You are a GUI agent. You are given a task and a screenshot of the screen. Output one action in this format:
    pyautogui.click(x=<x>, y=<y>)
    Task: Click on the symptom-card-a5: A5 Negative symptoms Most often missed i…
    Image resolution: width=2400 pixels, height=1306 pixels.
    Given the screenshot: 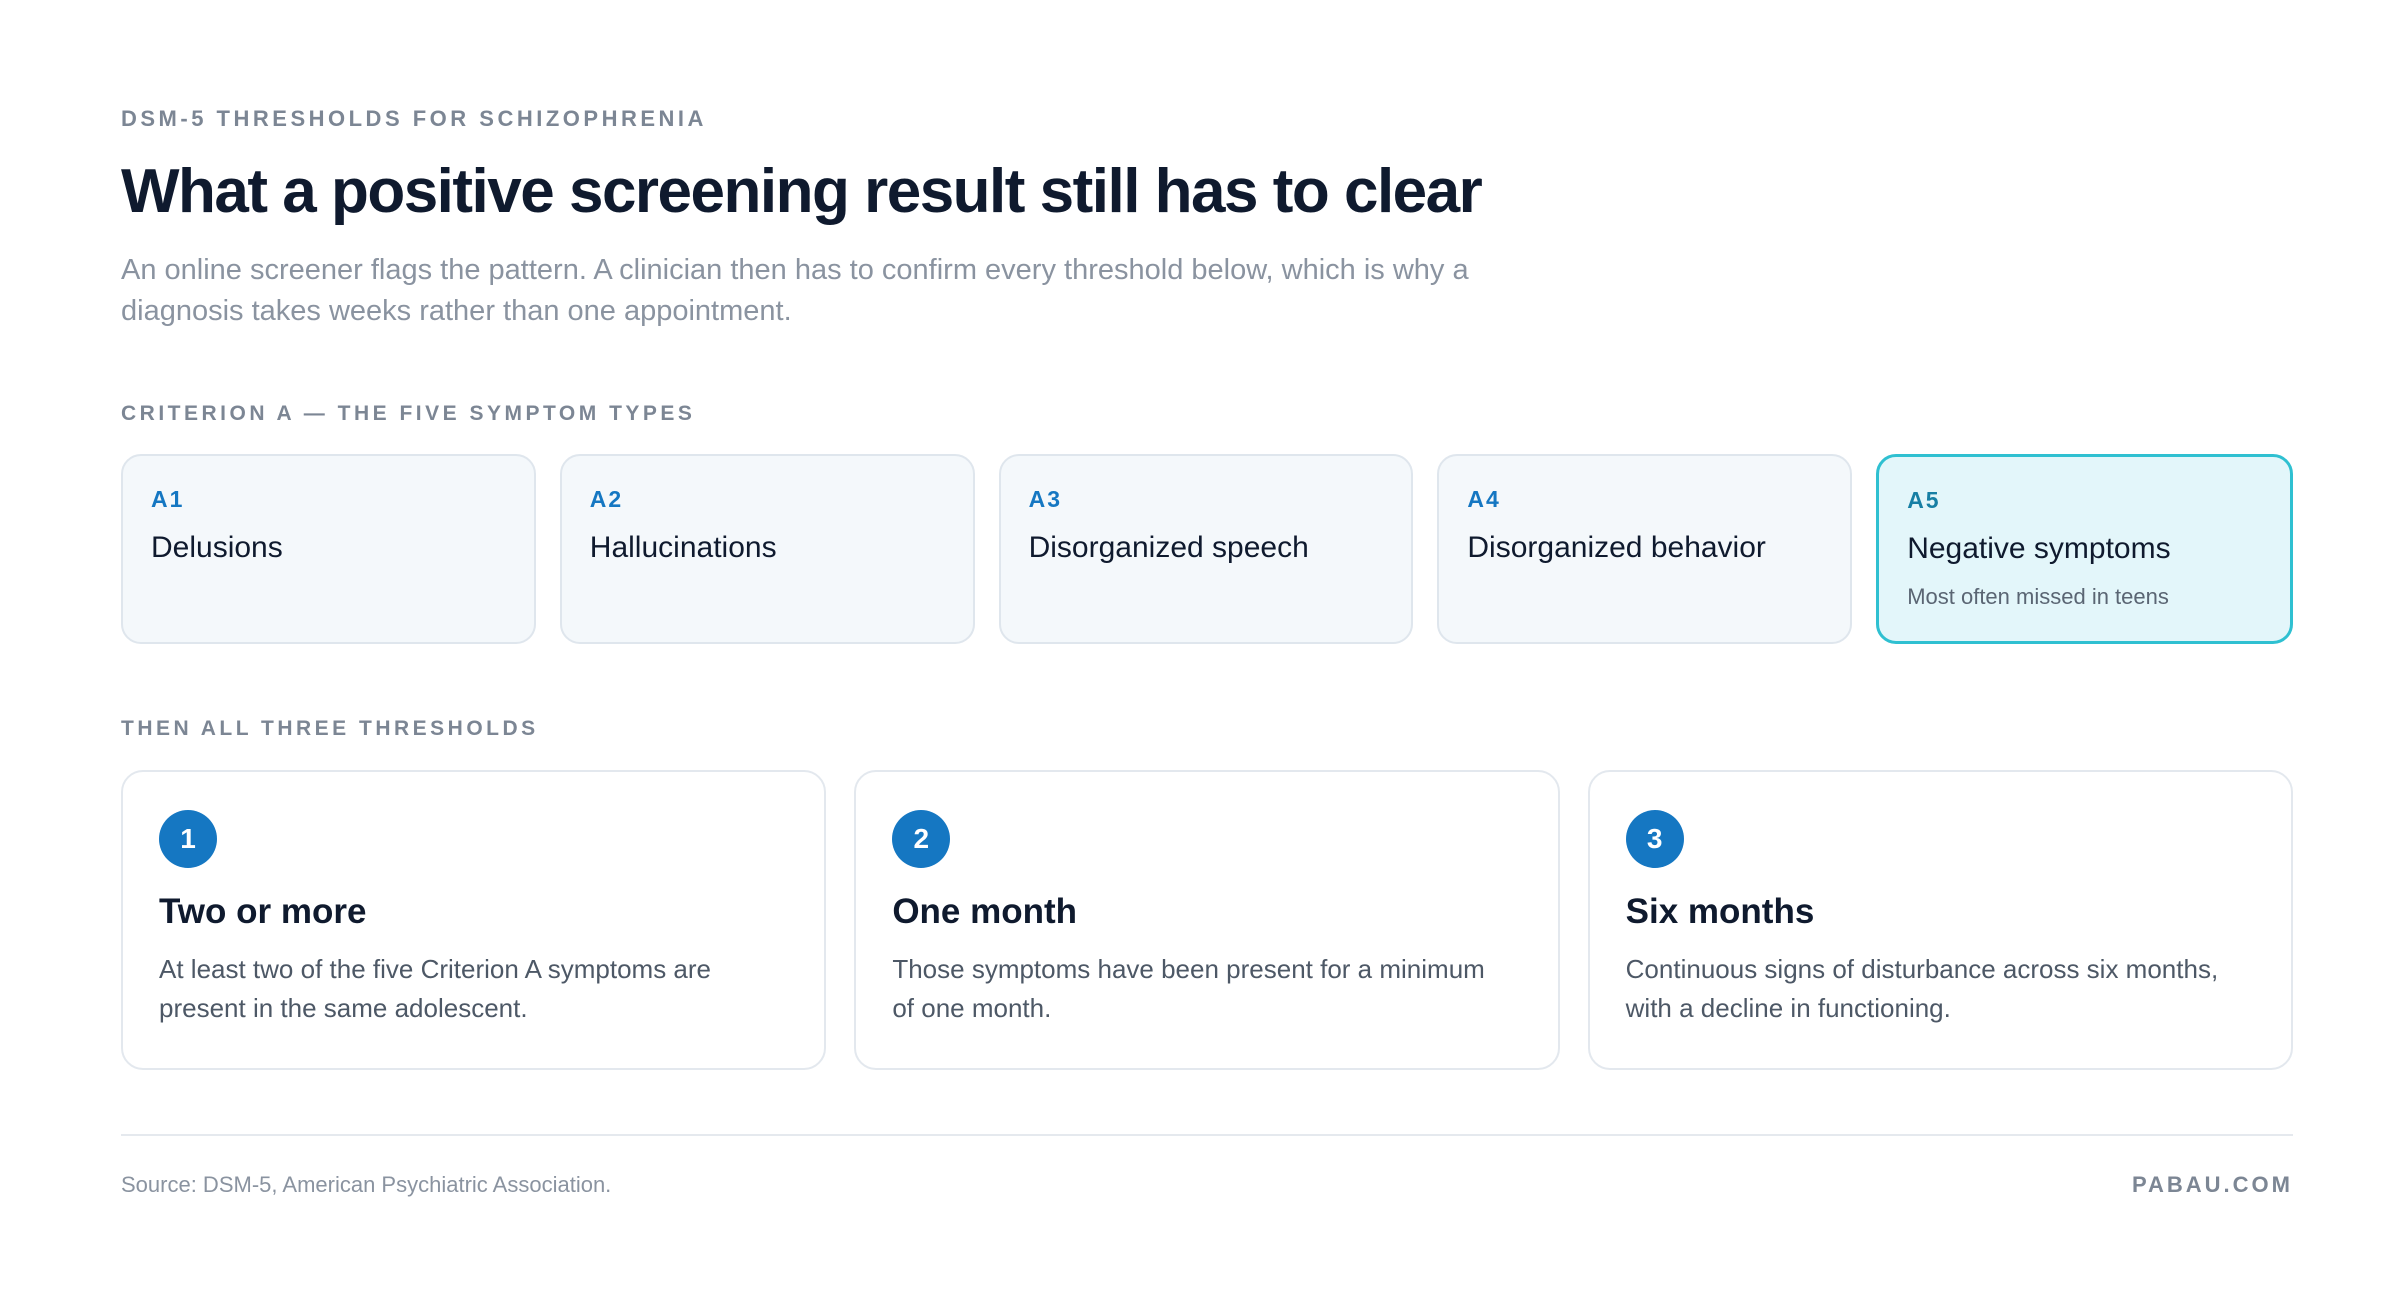 What is the action you would take?
    pyautogui.click(x=2084, y=549)
    